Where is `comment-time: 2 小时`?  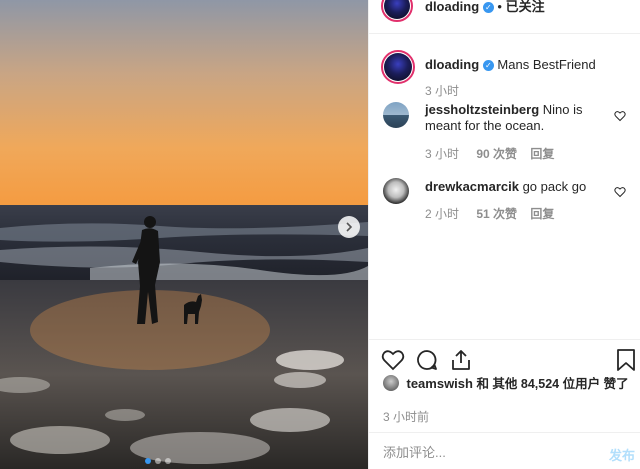
comment-time: 2 小时 is located at coordinates (442, 214).